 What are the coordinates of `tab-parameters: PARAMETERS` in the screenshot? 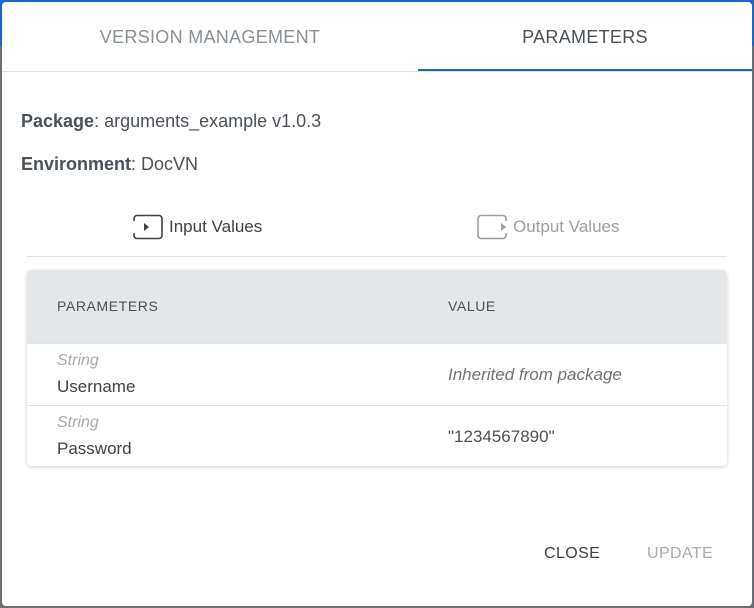 It's located at (585, 37).